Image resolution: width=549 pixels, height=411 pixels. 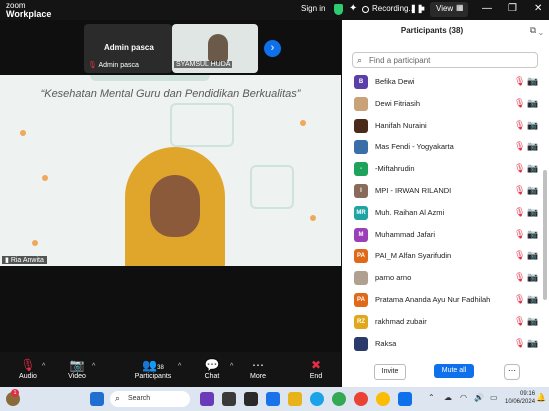 What do you see at coordinates (442, 345) in the screenshot?
I see `participant-row: Raksa 🎙 📷` at bounding box center [442, 345].